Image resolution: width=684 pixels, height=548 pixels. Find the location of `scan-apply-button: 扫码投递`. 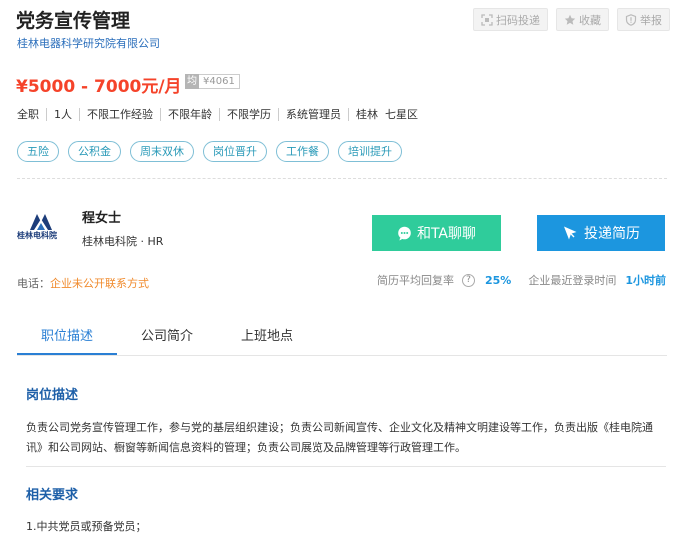

scan-apply-button: 扫码投递 is located at coordinates (510, 19).